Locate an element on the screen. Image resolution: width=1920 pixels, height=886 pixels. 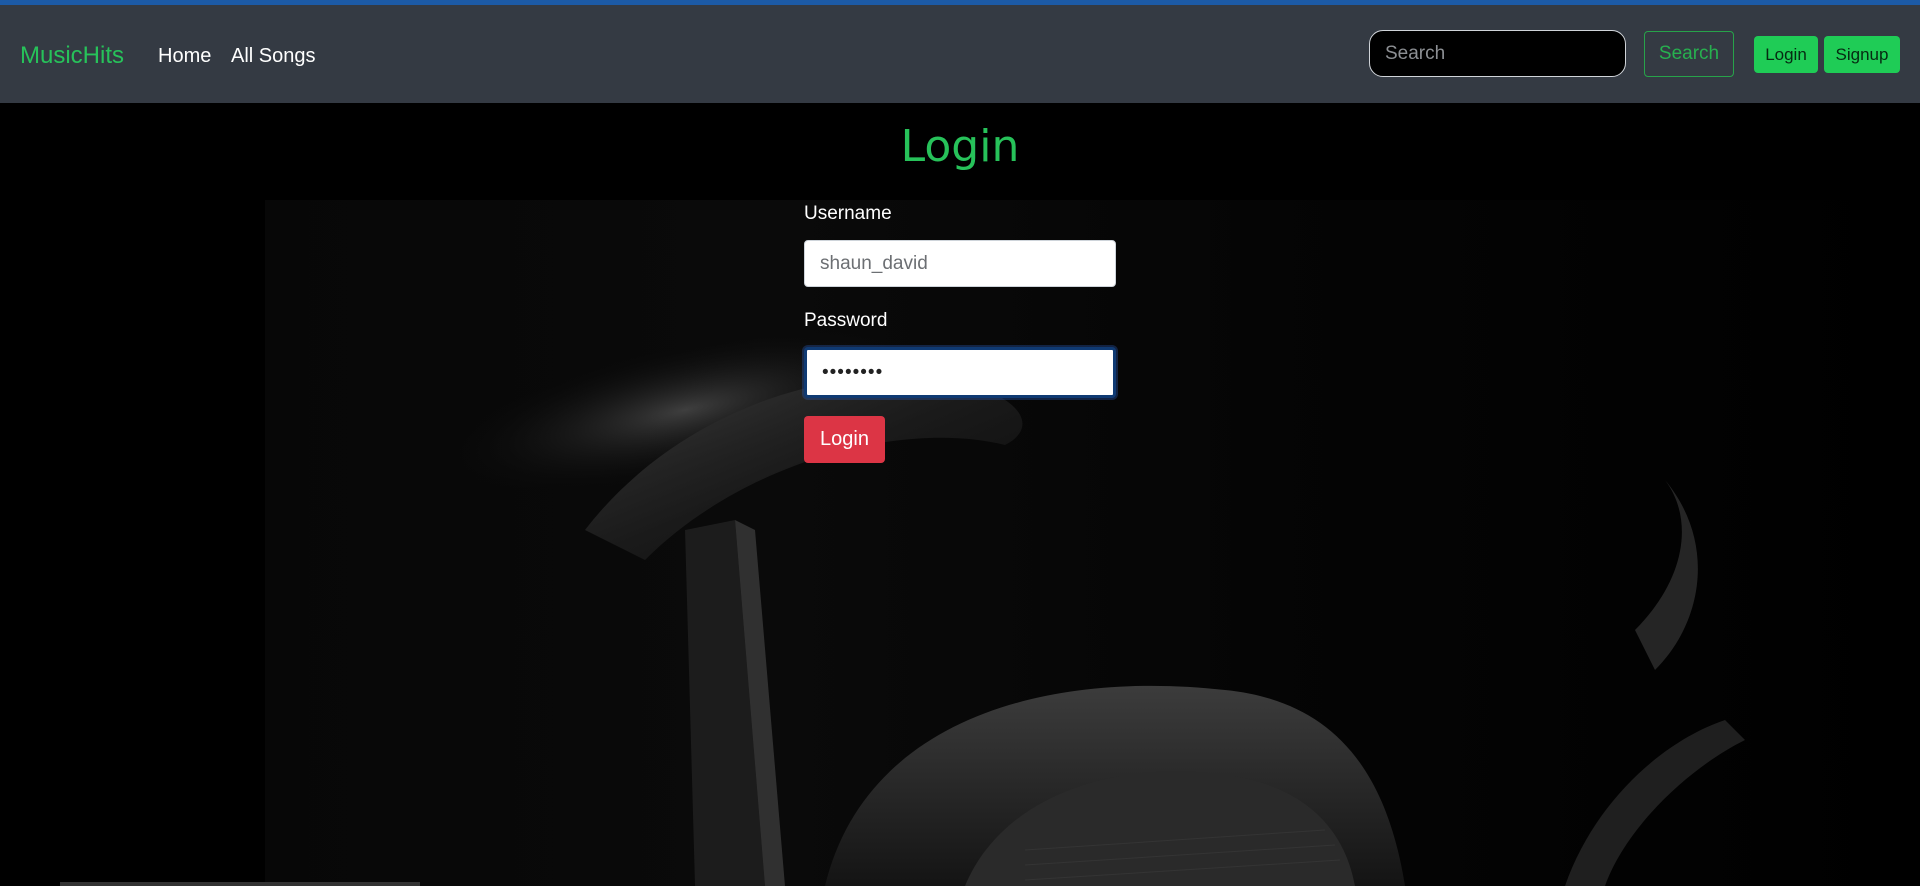
page-title: Login is located at coordinates (960, 146).